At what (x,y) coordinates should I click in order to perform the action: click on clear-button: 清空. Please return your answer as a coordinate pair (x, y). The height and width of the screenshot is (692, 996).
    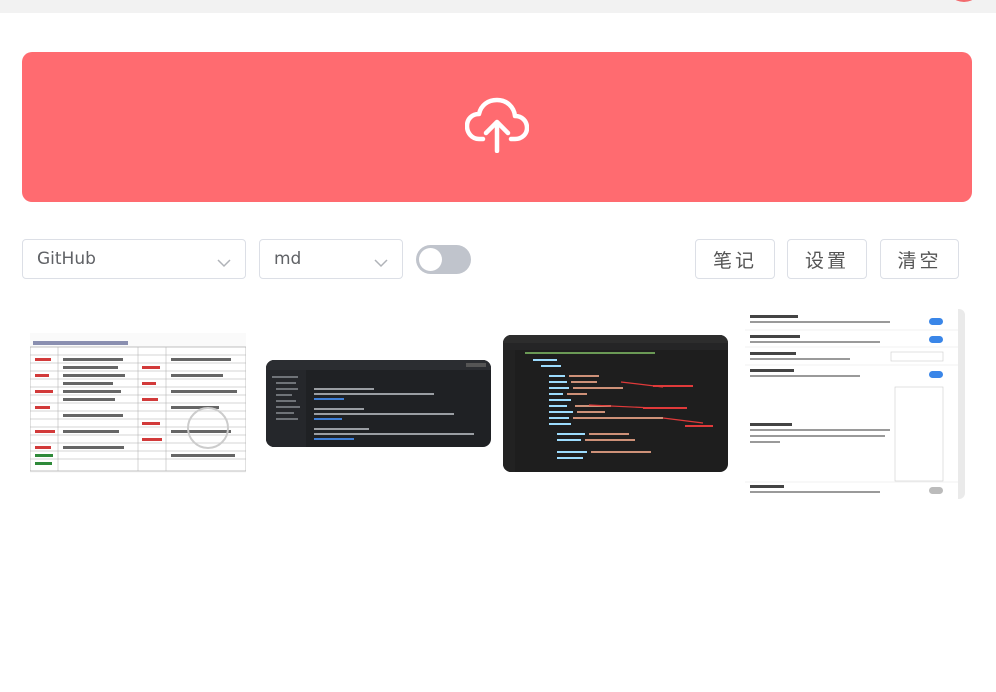
    Looking at the image, I should click on (919, 259).